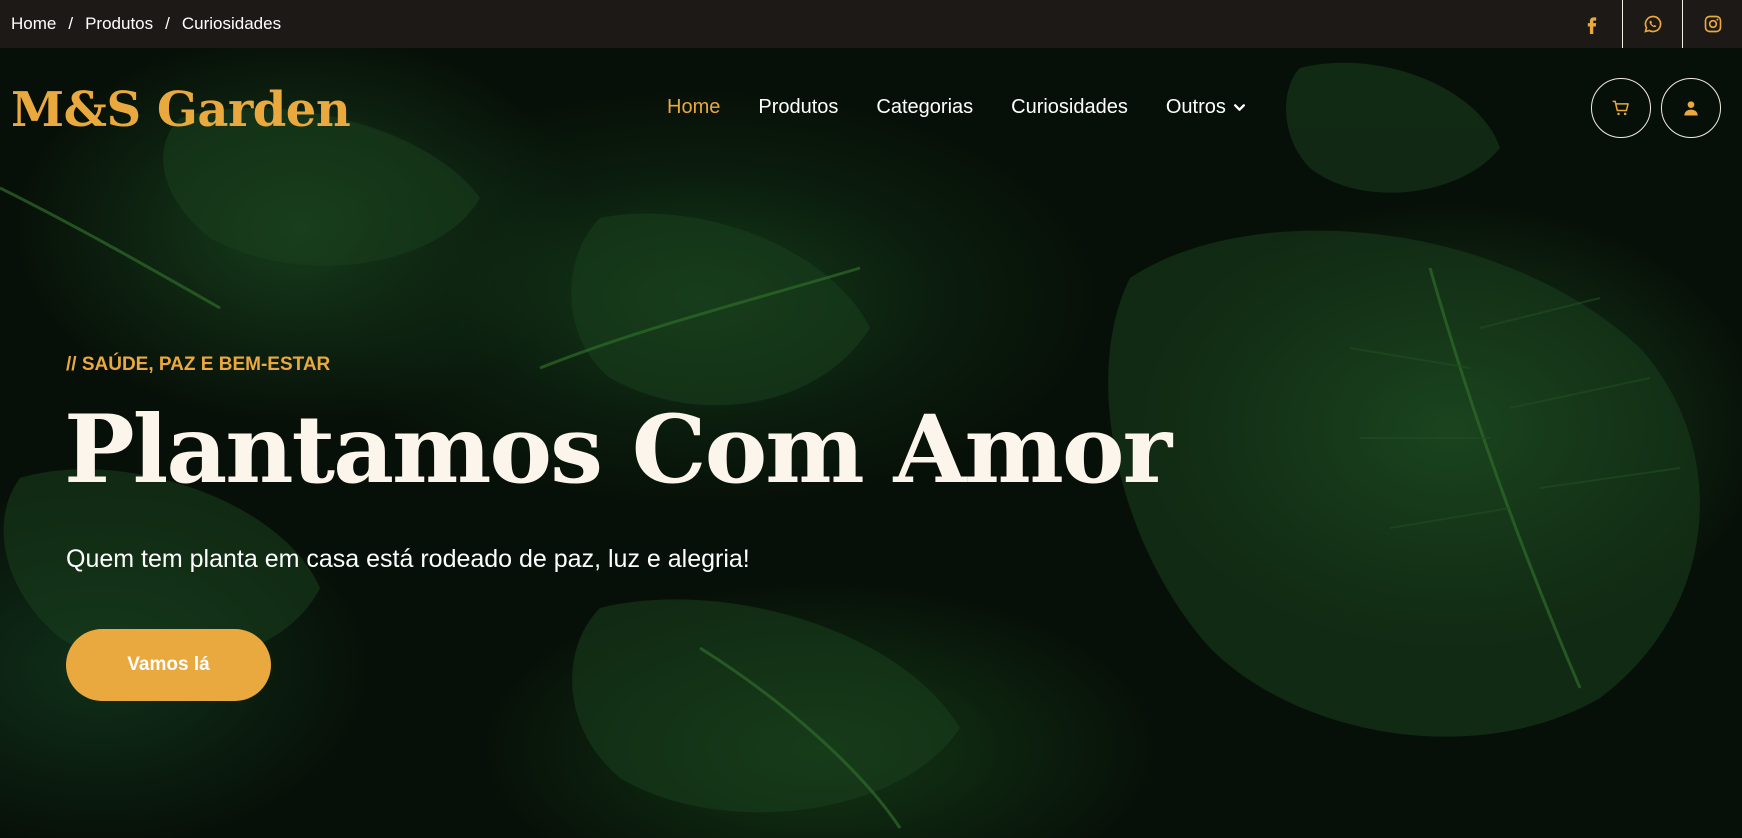 This screenshot has width=1742, height=838. I want to click on site-logo: M&S Garden, so click(181, 110).